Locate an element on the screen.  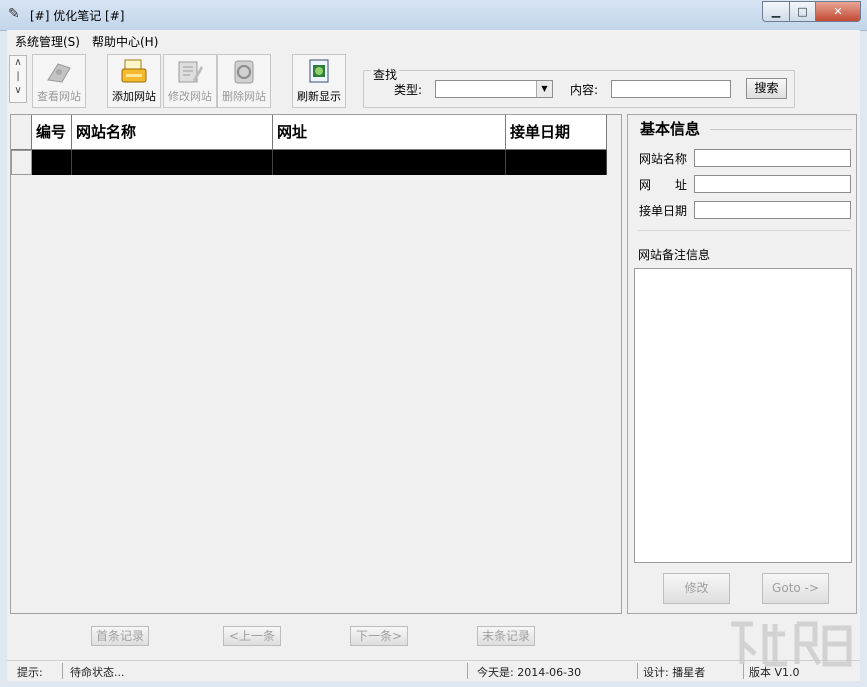
close-button: ✕ is located at coordinates (838, 11).